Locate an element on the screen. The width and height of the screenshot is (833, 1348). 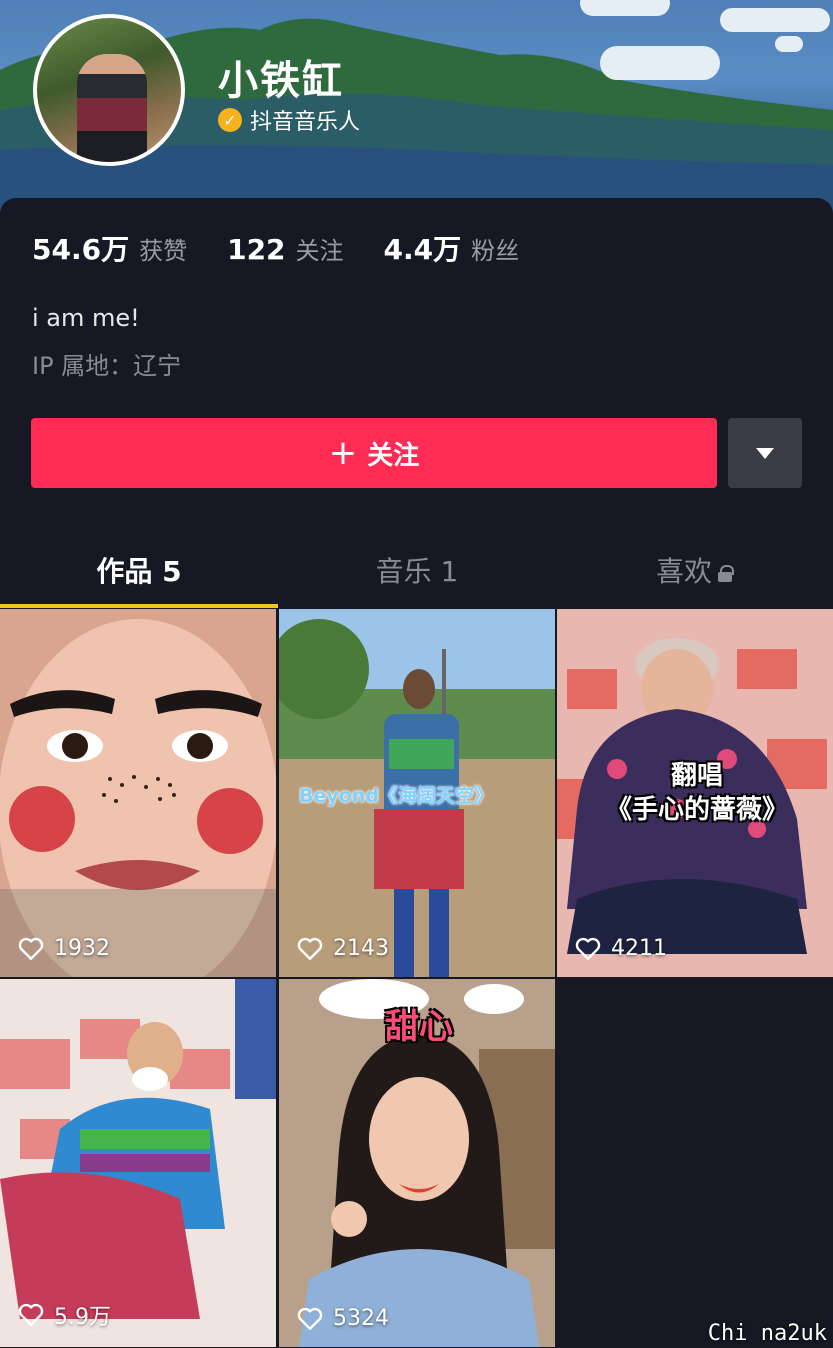
stat-label: 获赞 is located at coordinates (163, 251).